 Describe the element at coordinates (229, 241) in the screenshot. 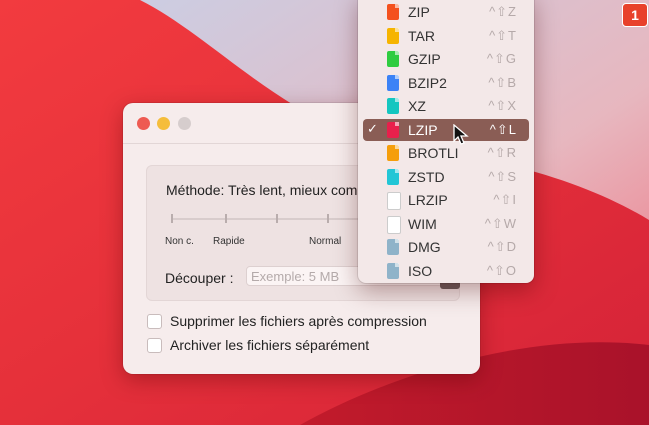

I see `slider-label-fast: Rapide` at that location.